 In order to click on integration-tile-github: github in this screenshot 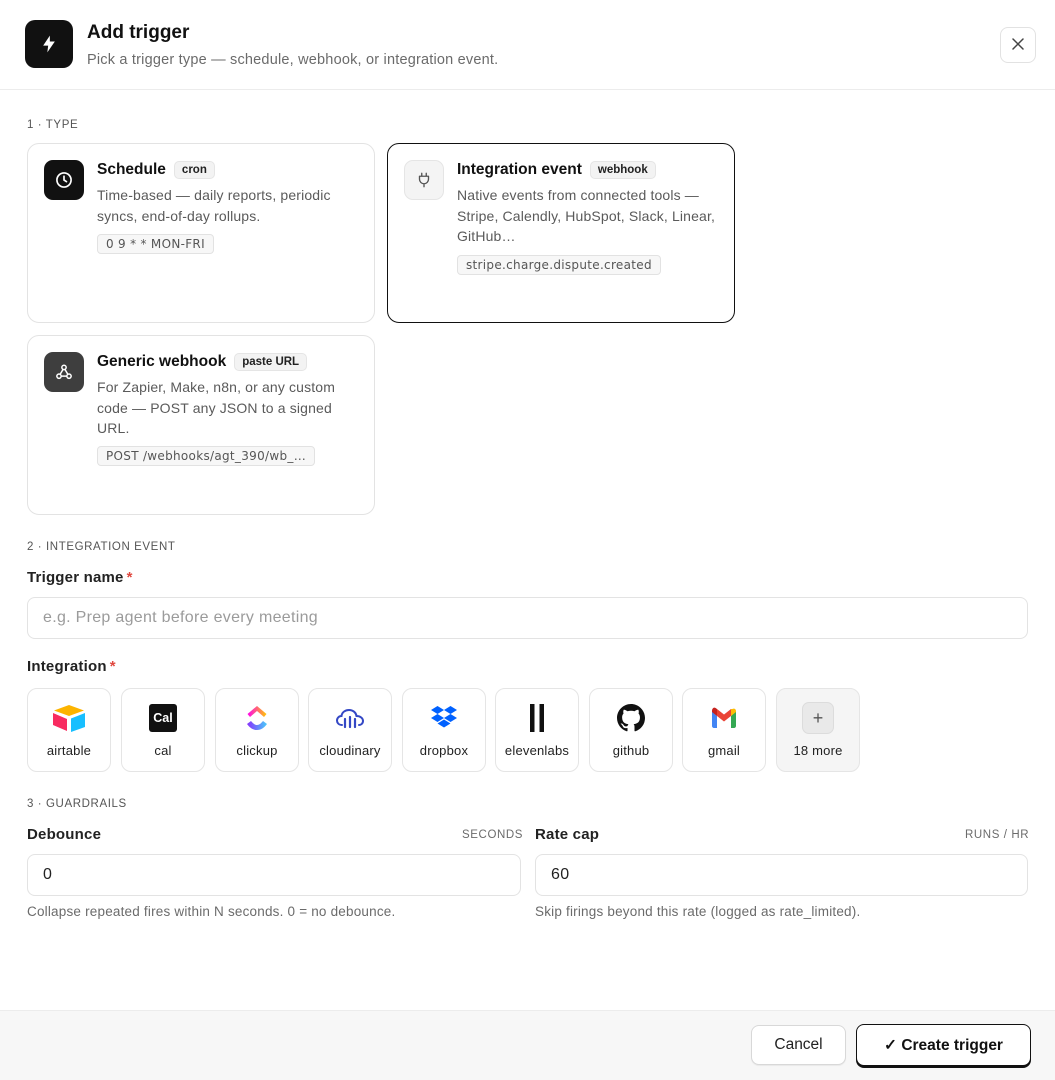, I will do `click(631, 730)`.